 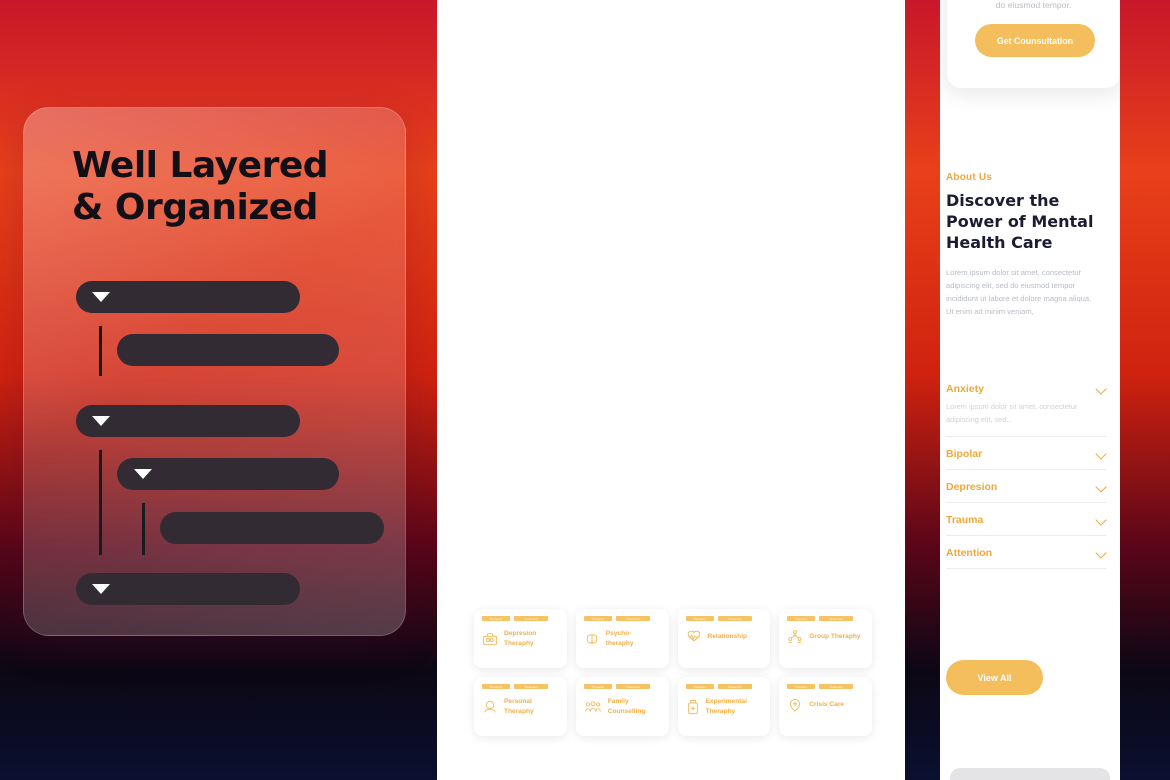 I want to click on card-label: Personal Theraphy, so click(x=519, y=706).